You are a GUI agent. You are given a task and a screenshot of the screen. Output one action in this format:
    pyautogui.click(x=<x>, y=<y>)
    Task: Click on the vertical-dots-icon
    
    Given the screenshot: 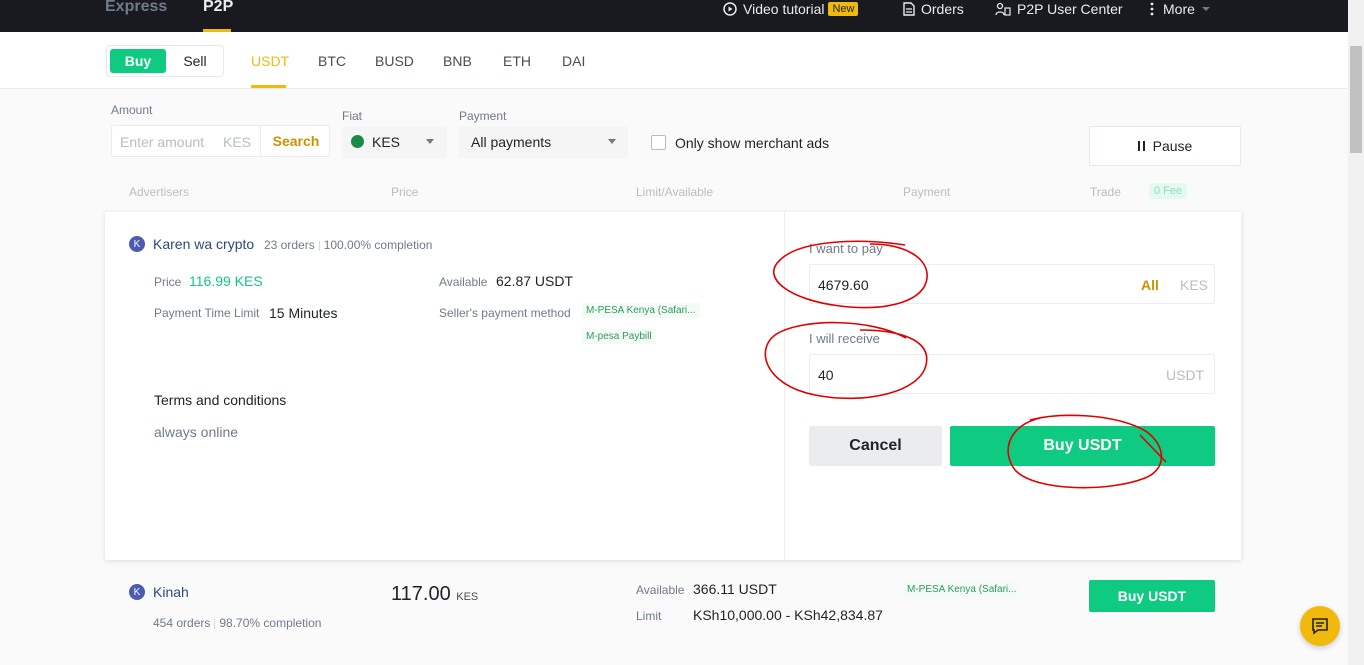 What is the action you would take?
    pyautogui.click(x=1152, y=9)
    